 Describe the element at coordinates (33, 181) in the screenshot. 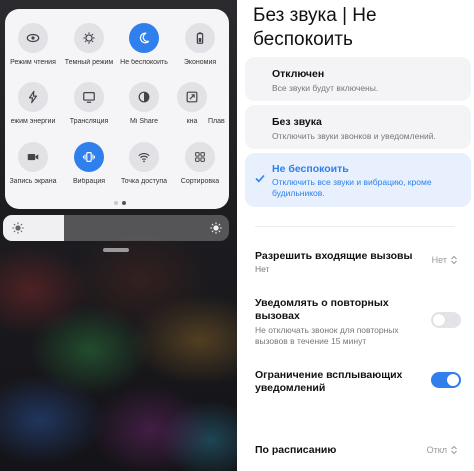

I see `tile-label: Запись экрана` at that location.